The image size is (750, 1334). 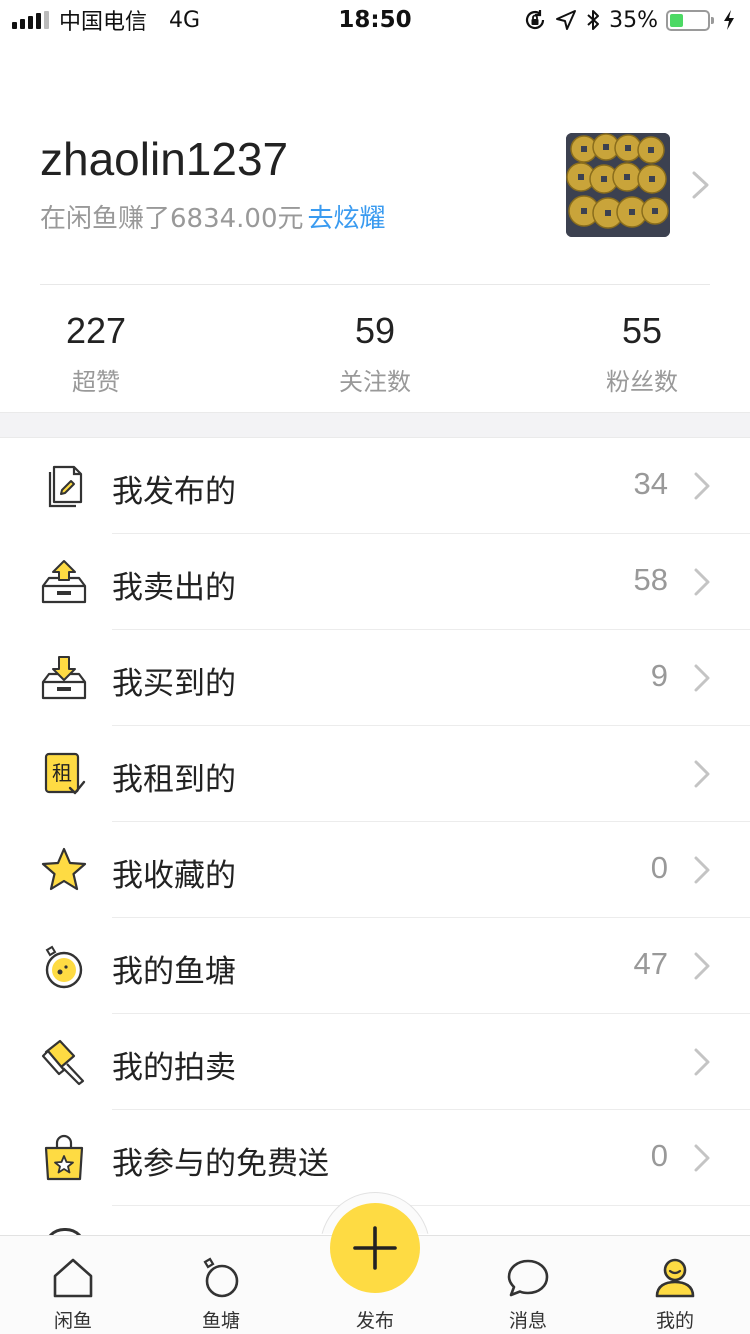 I want to click on stats-row: 227 超赞 59 关注数 55 粉丝数, so click(x=375, y=355).